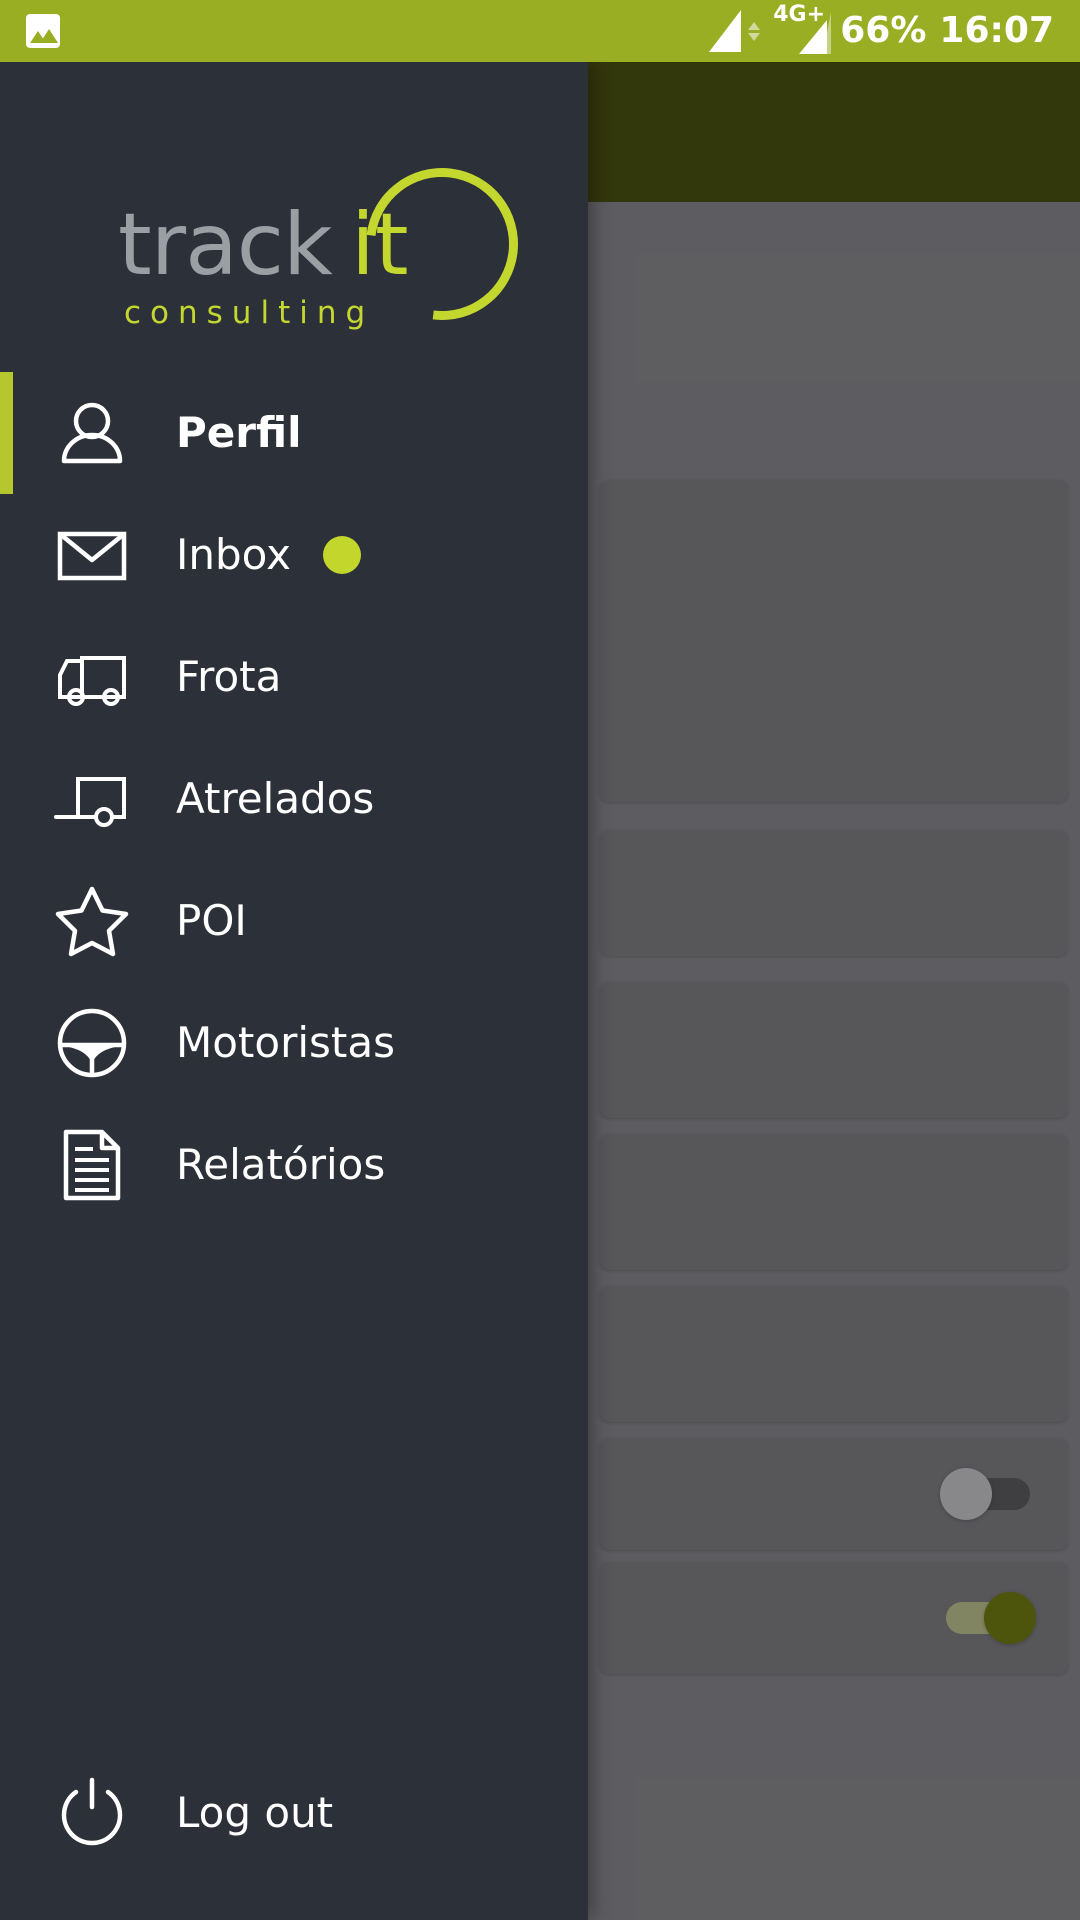 The height and width of the screenshot is (1920, 1080). I want to click on status-bar-notifications, so click(43, 31).